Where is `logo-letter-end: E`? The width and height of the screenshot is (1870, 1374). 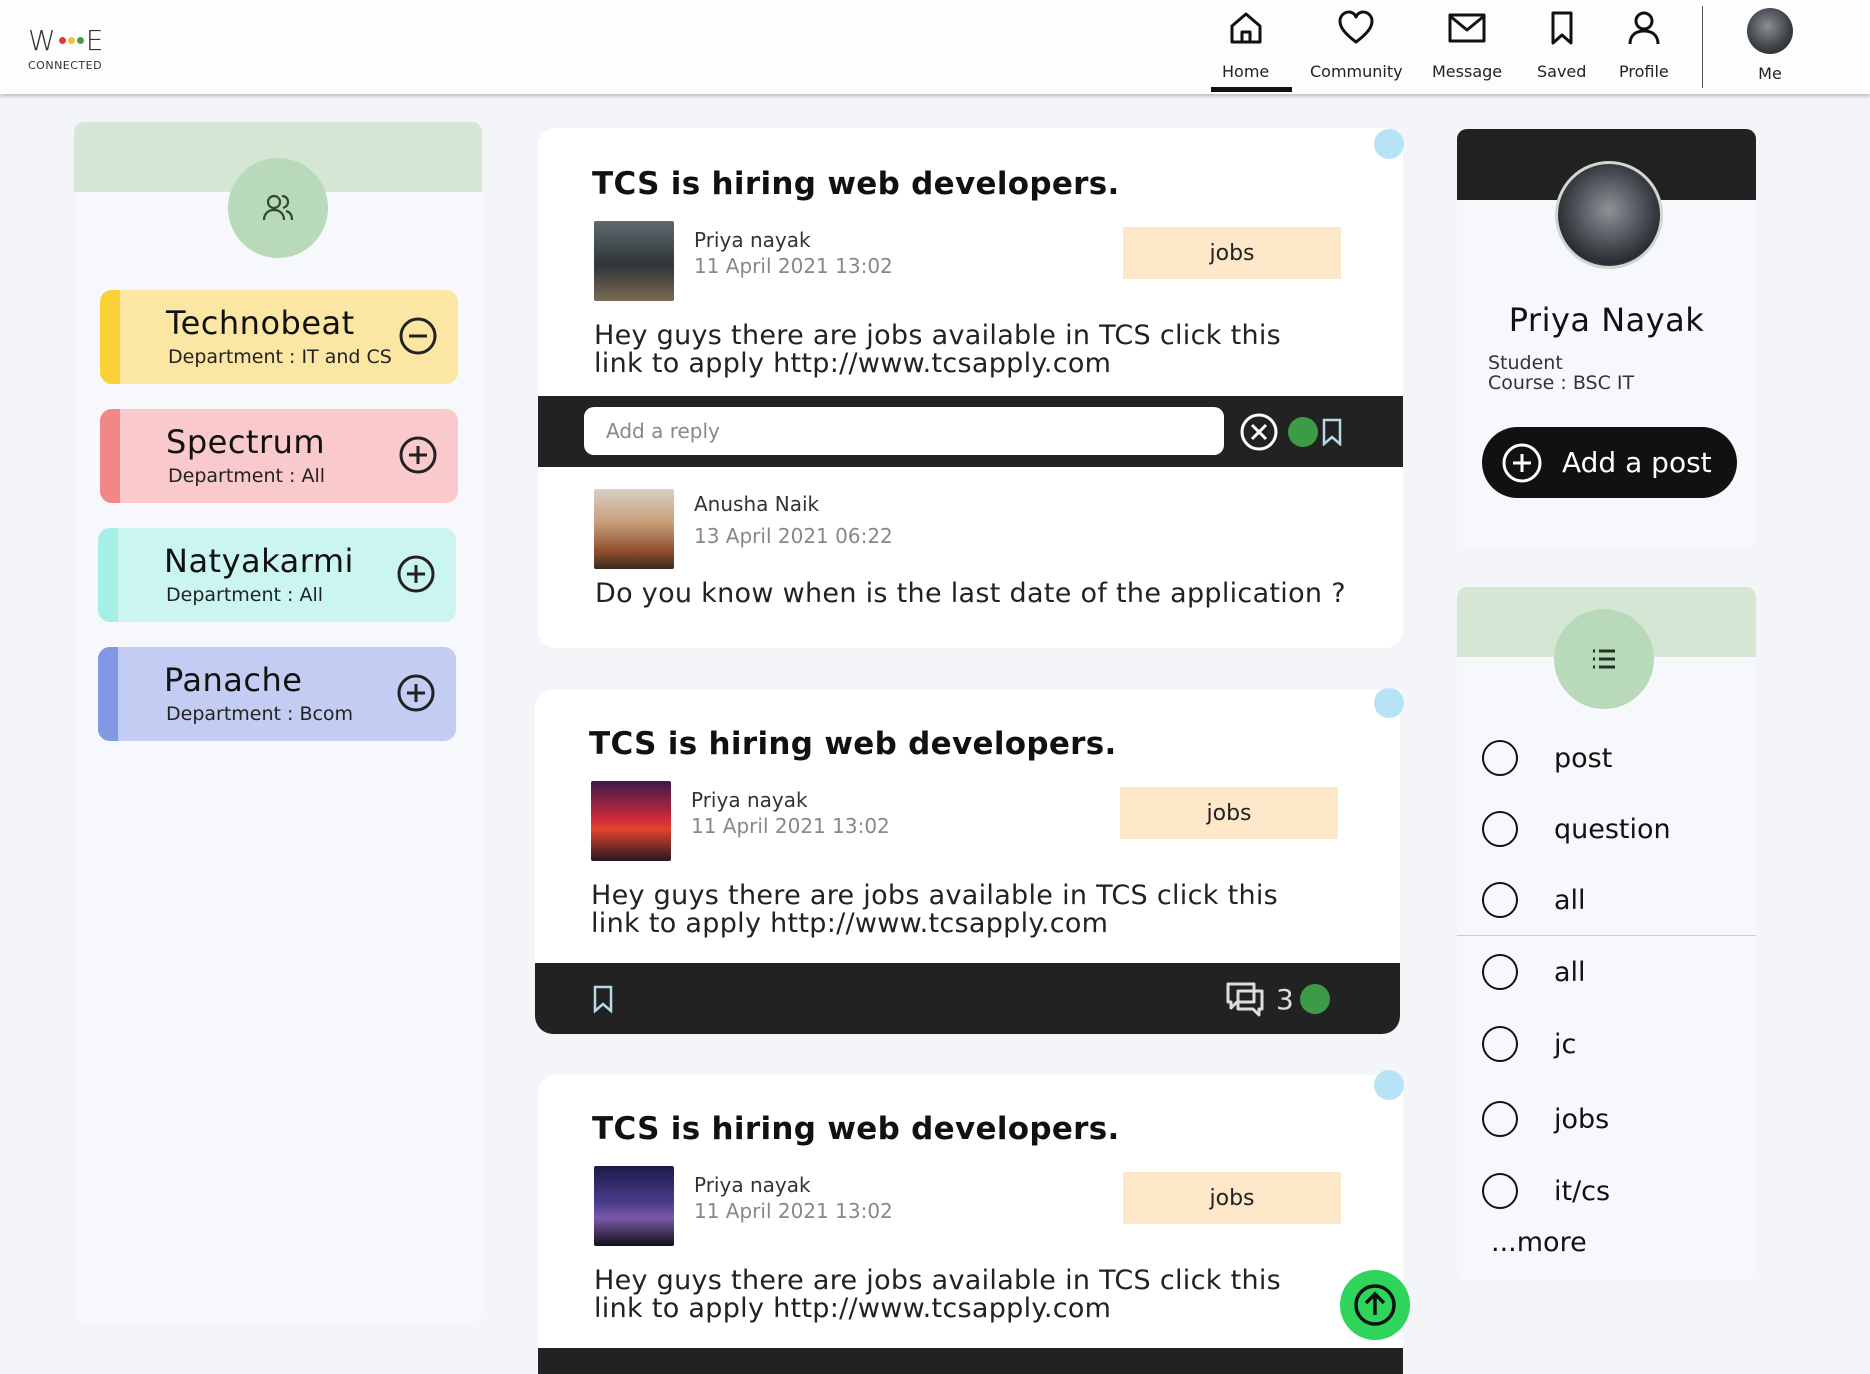 logo-letter-end: E is located at coordinates (95, 40).